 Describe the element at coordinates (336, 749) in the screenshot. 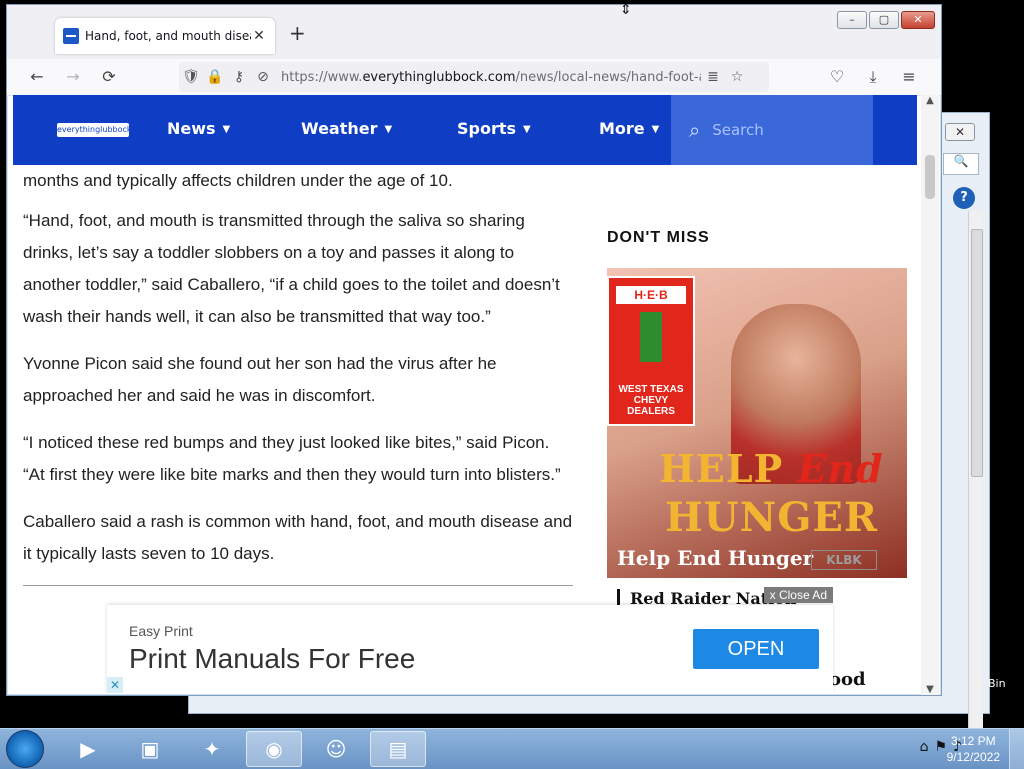

I see `discord-taskbar-icon: ☺` at that location.